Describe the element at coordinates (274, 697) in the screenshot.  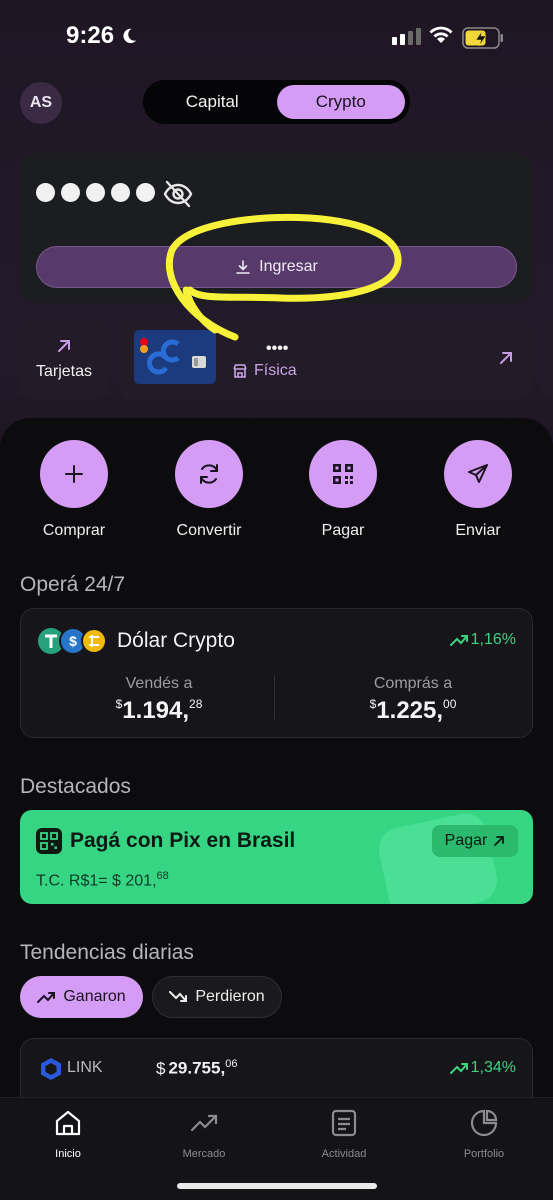
I see `divider` at that location.